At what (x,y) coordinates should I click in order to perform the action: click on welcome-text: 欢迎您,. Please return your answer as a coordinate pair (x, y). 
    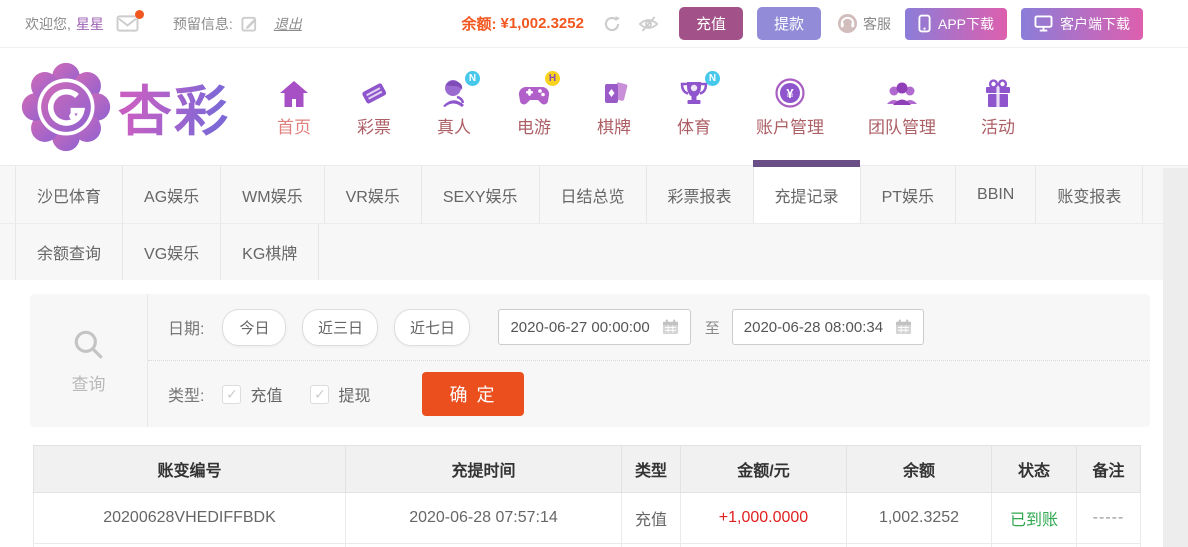
    Looking at the image, I should click on (48, 23).